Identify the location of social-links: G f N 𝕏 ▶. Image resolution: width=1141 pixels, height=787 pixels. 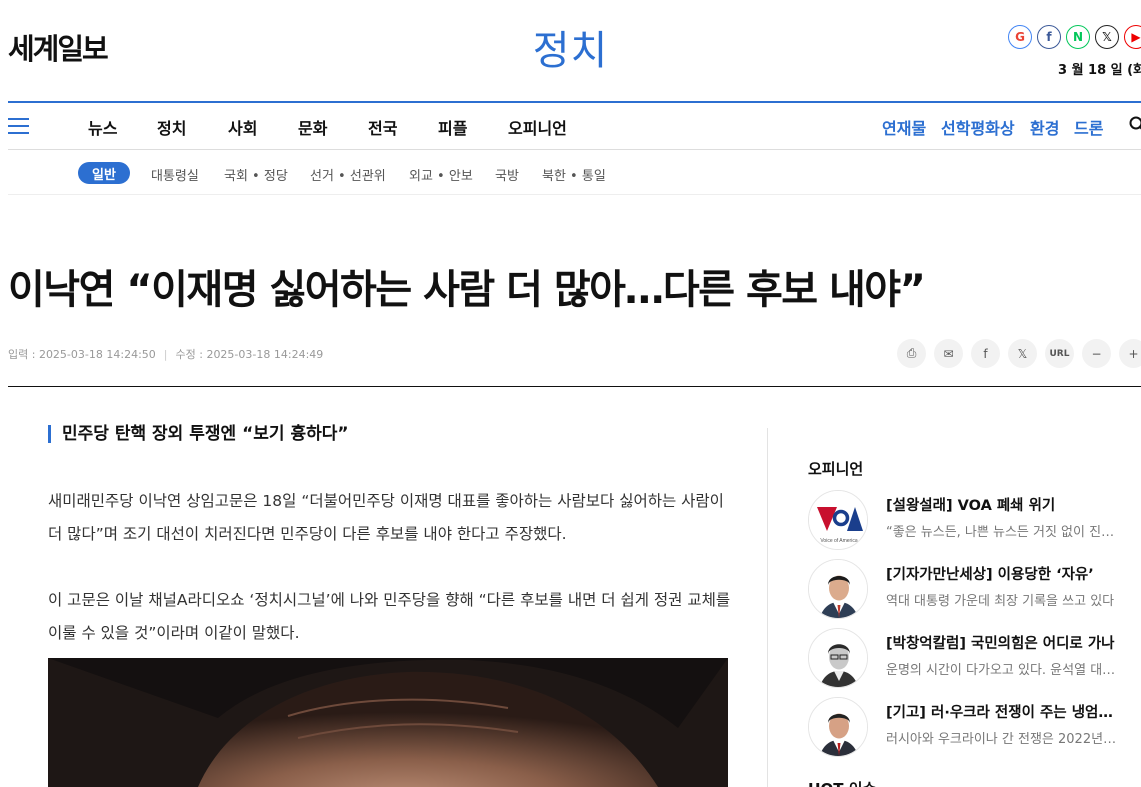
(1074, 37).